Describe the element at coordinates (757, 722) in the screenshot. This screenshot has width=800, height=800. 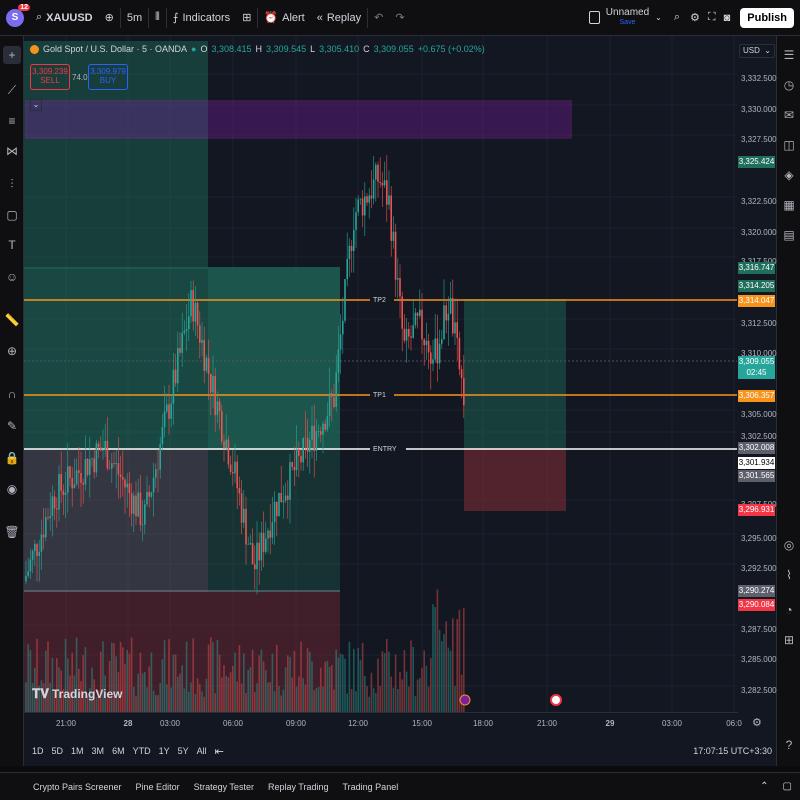
I see `time-settings-button: ⚙` at that location.